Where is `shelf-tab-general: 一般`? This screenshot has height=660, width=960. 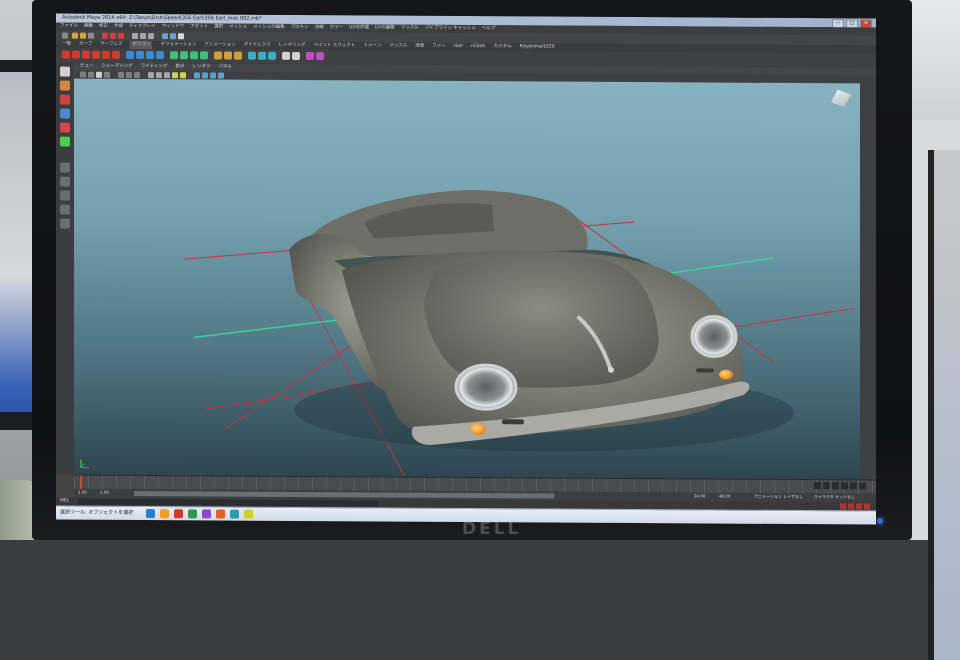 shelf-tab-general: 一般 is located at coordinates (66, 45).